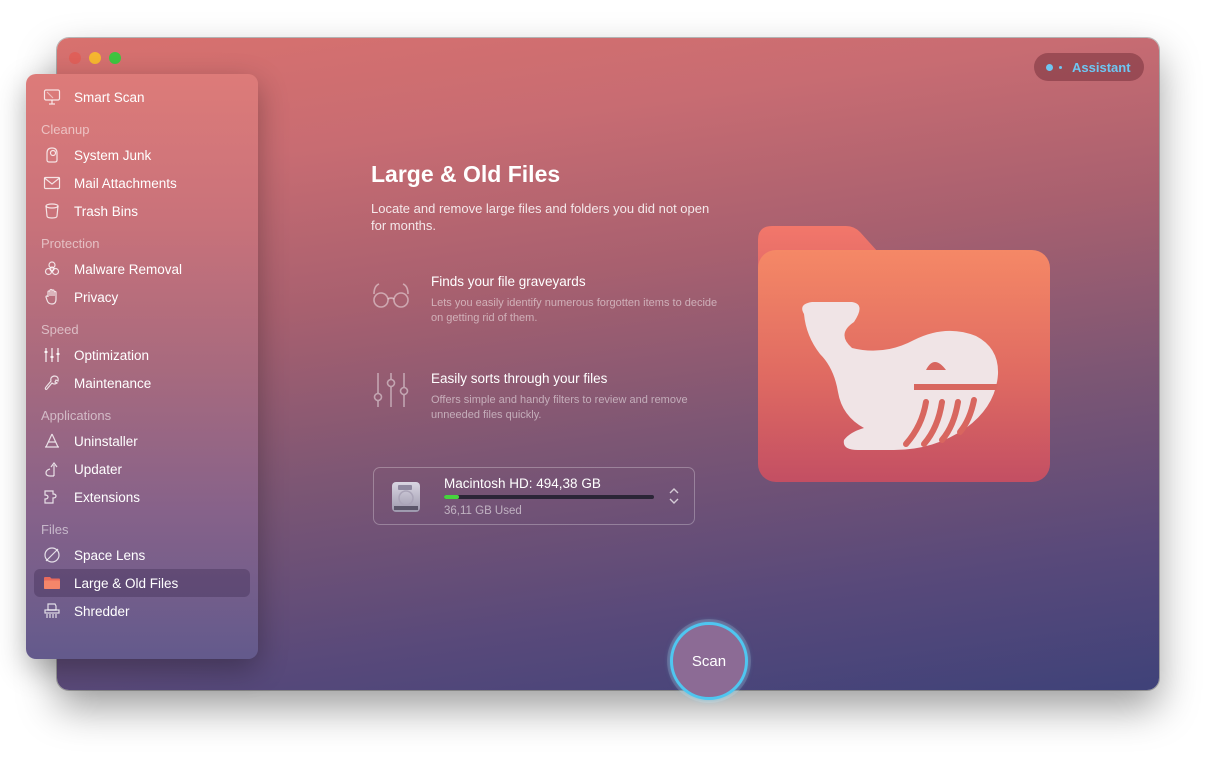 This screenshot has width=1216, height=765. I want to click on sidebar-item-label: Extensions, so click(107, 497).